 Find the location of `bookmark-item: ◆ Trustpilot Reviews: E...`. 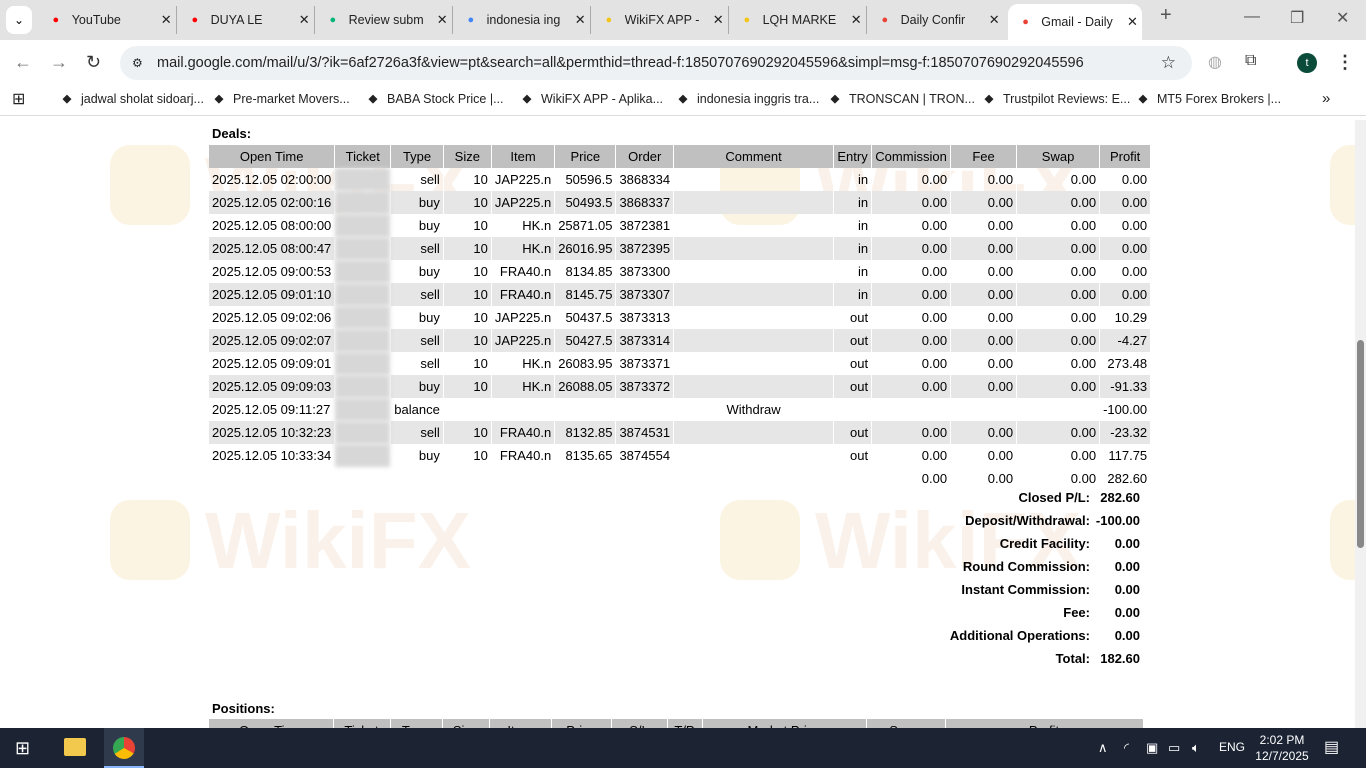

bookmark-item: ◆ Trustpilot Reviews: E... is located at coordinates (1056, 99).